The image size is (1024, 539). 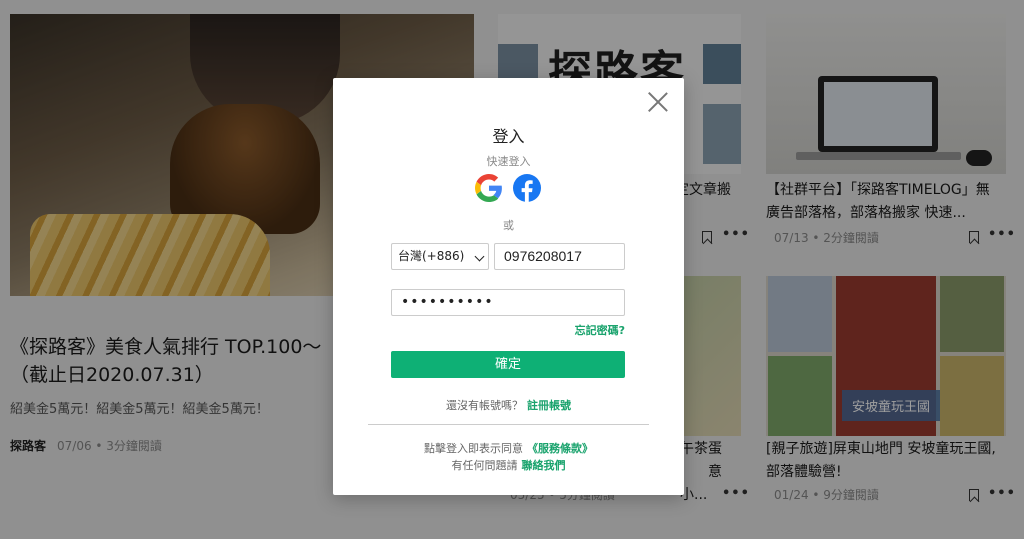 I want to click on agree-label: 點擊登入即表示同意, so click(x=473, y=448).